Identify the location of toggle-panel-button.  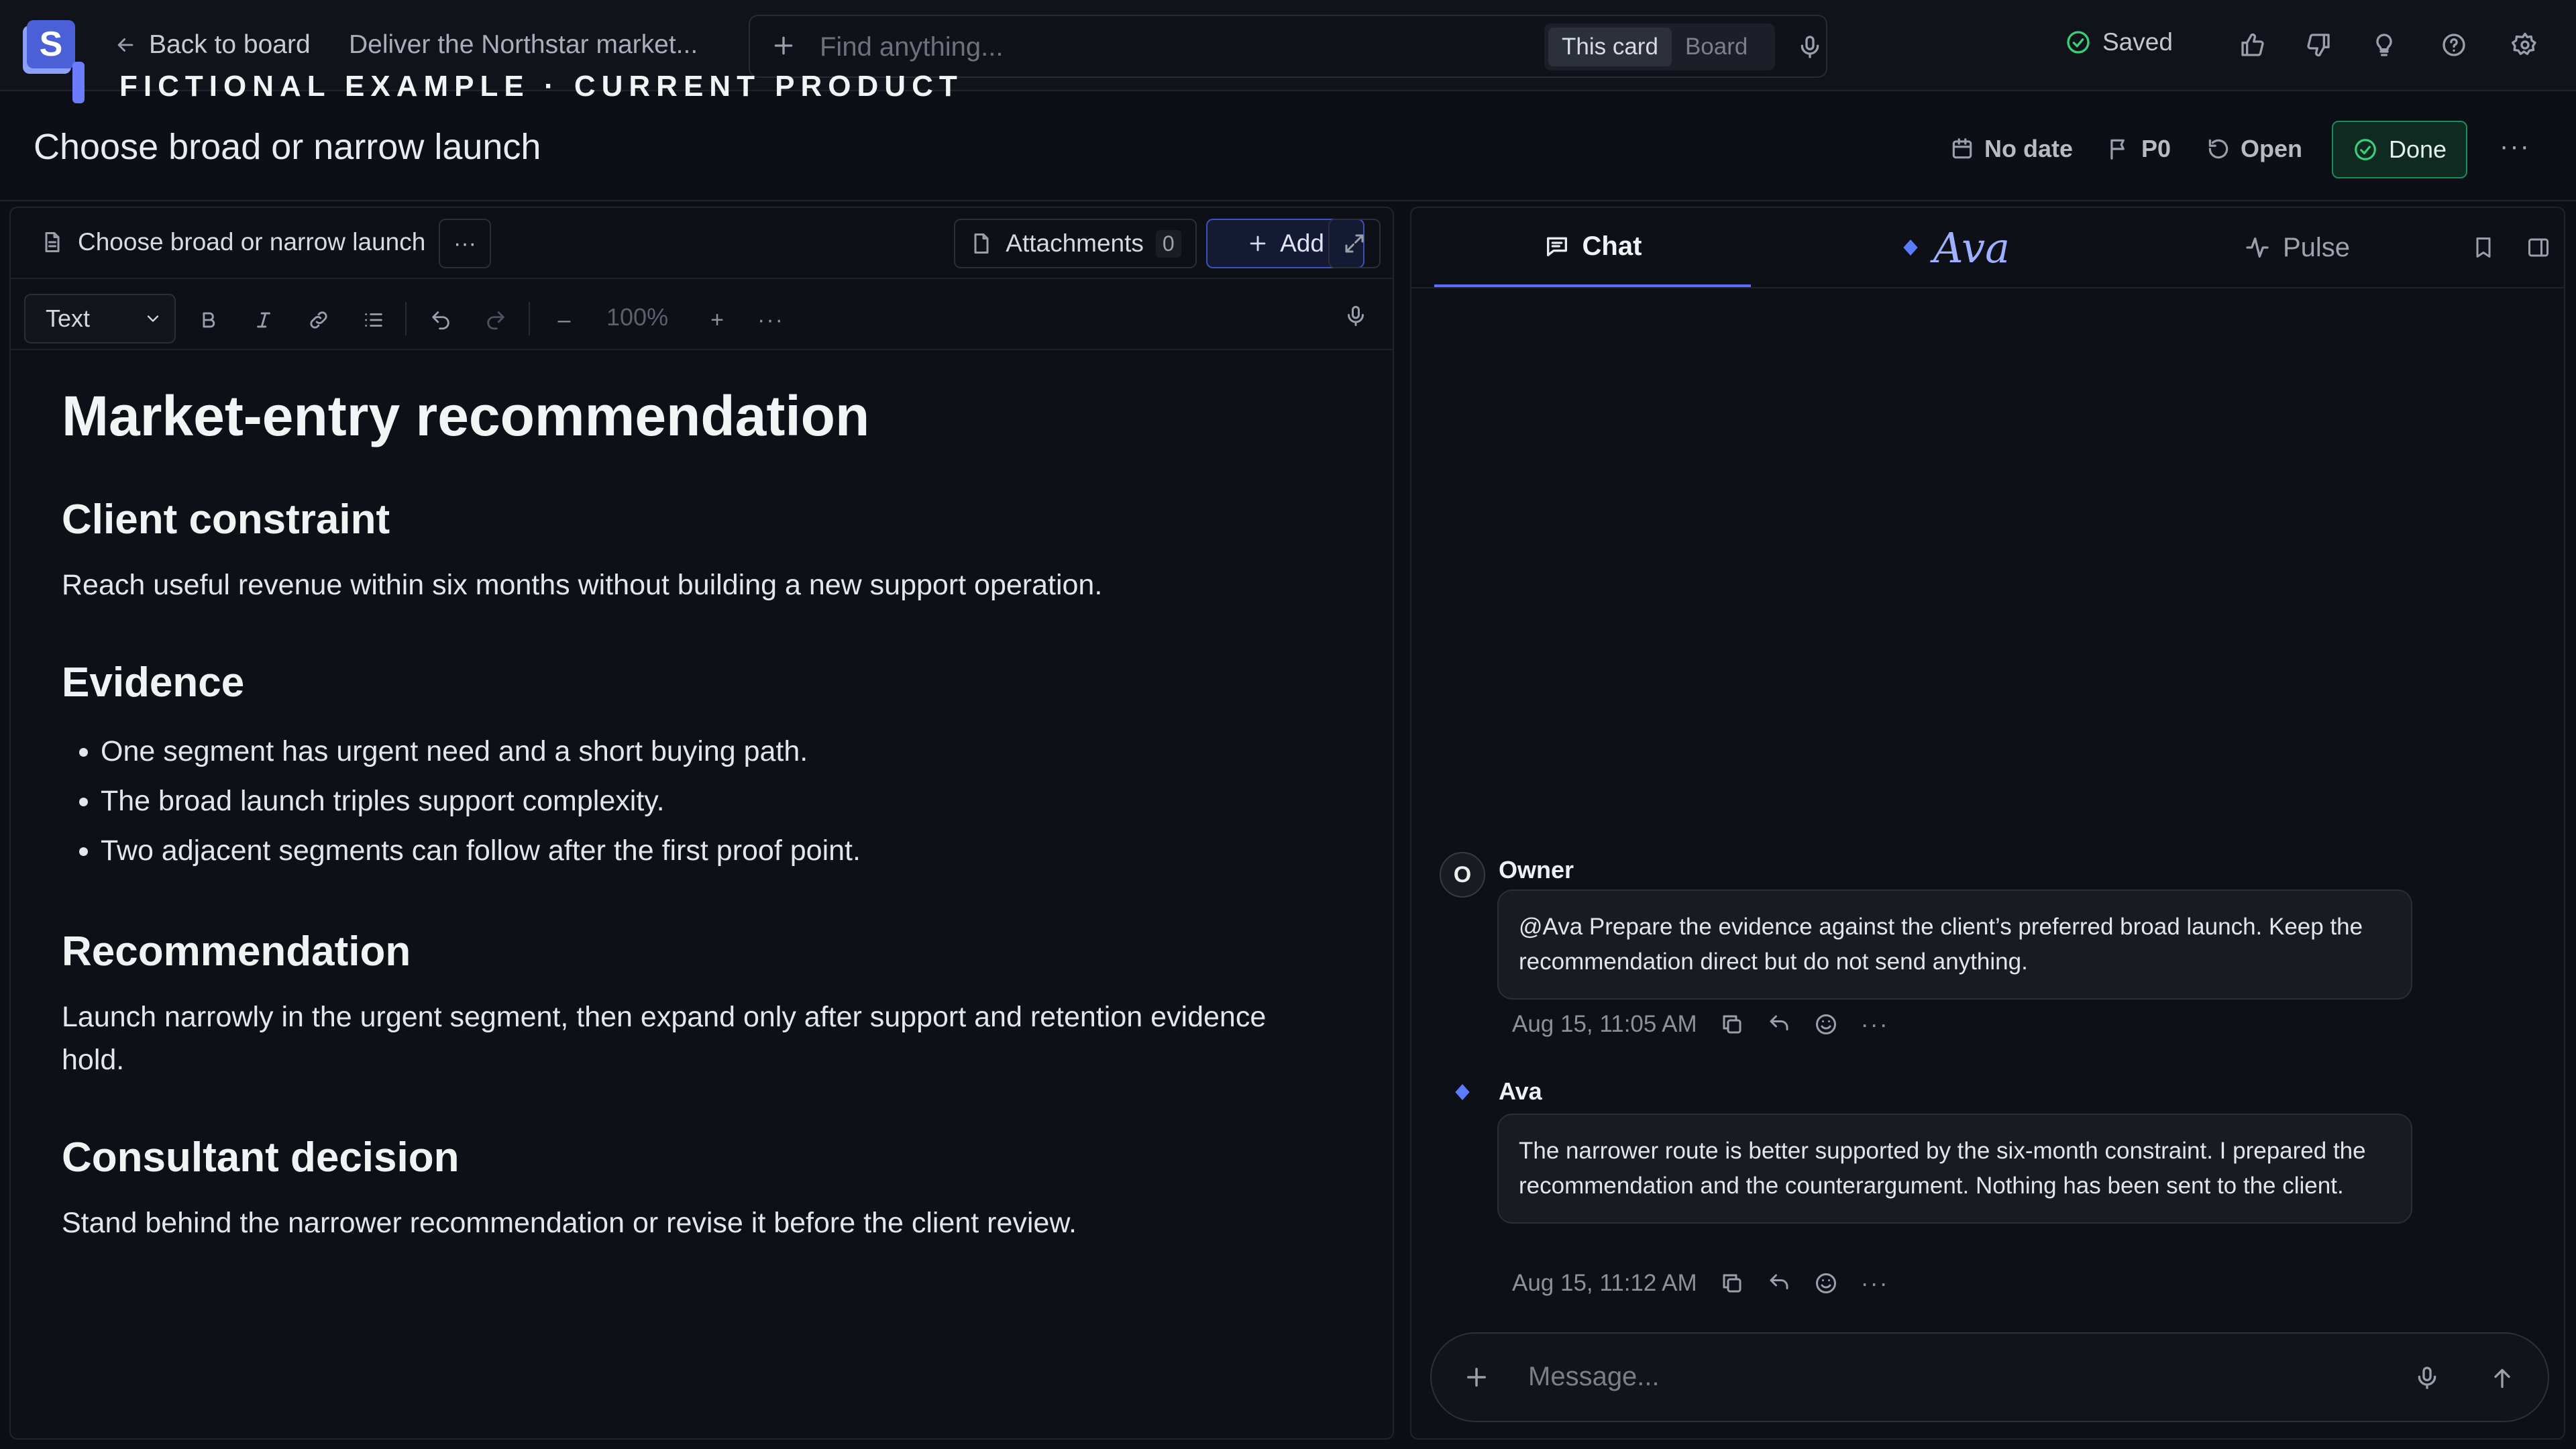
(2538, 247).